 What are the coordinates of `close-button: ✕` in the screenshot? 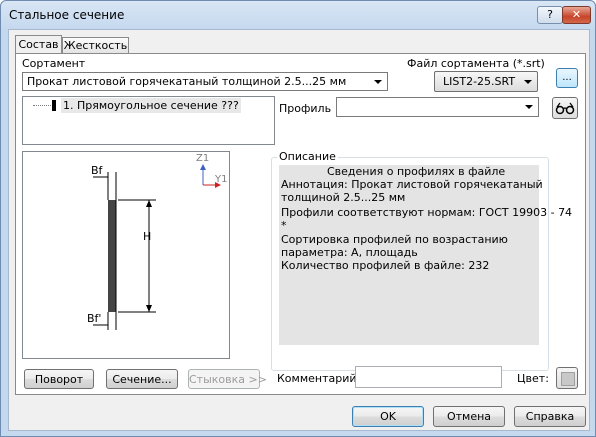 It's located at (576, 15).